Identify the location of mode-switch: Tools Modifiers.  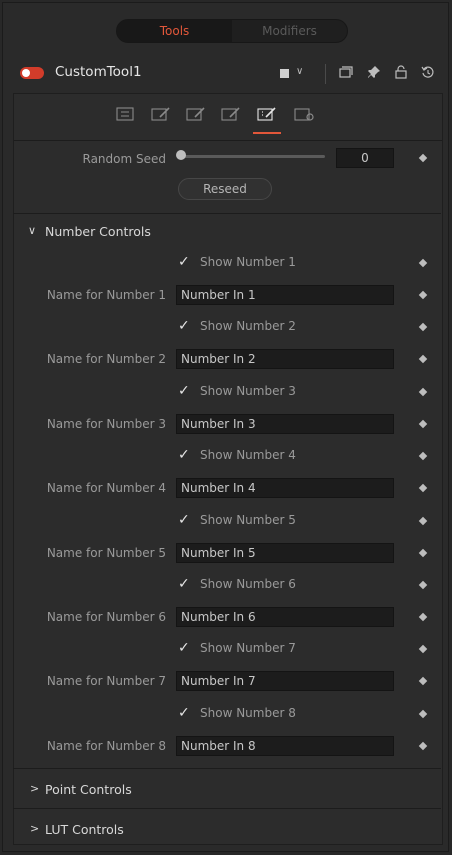
(232, 31).